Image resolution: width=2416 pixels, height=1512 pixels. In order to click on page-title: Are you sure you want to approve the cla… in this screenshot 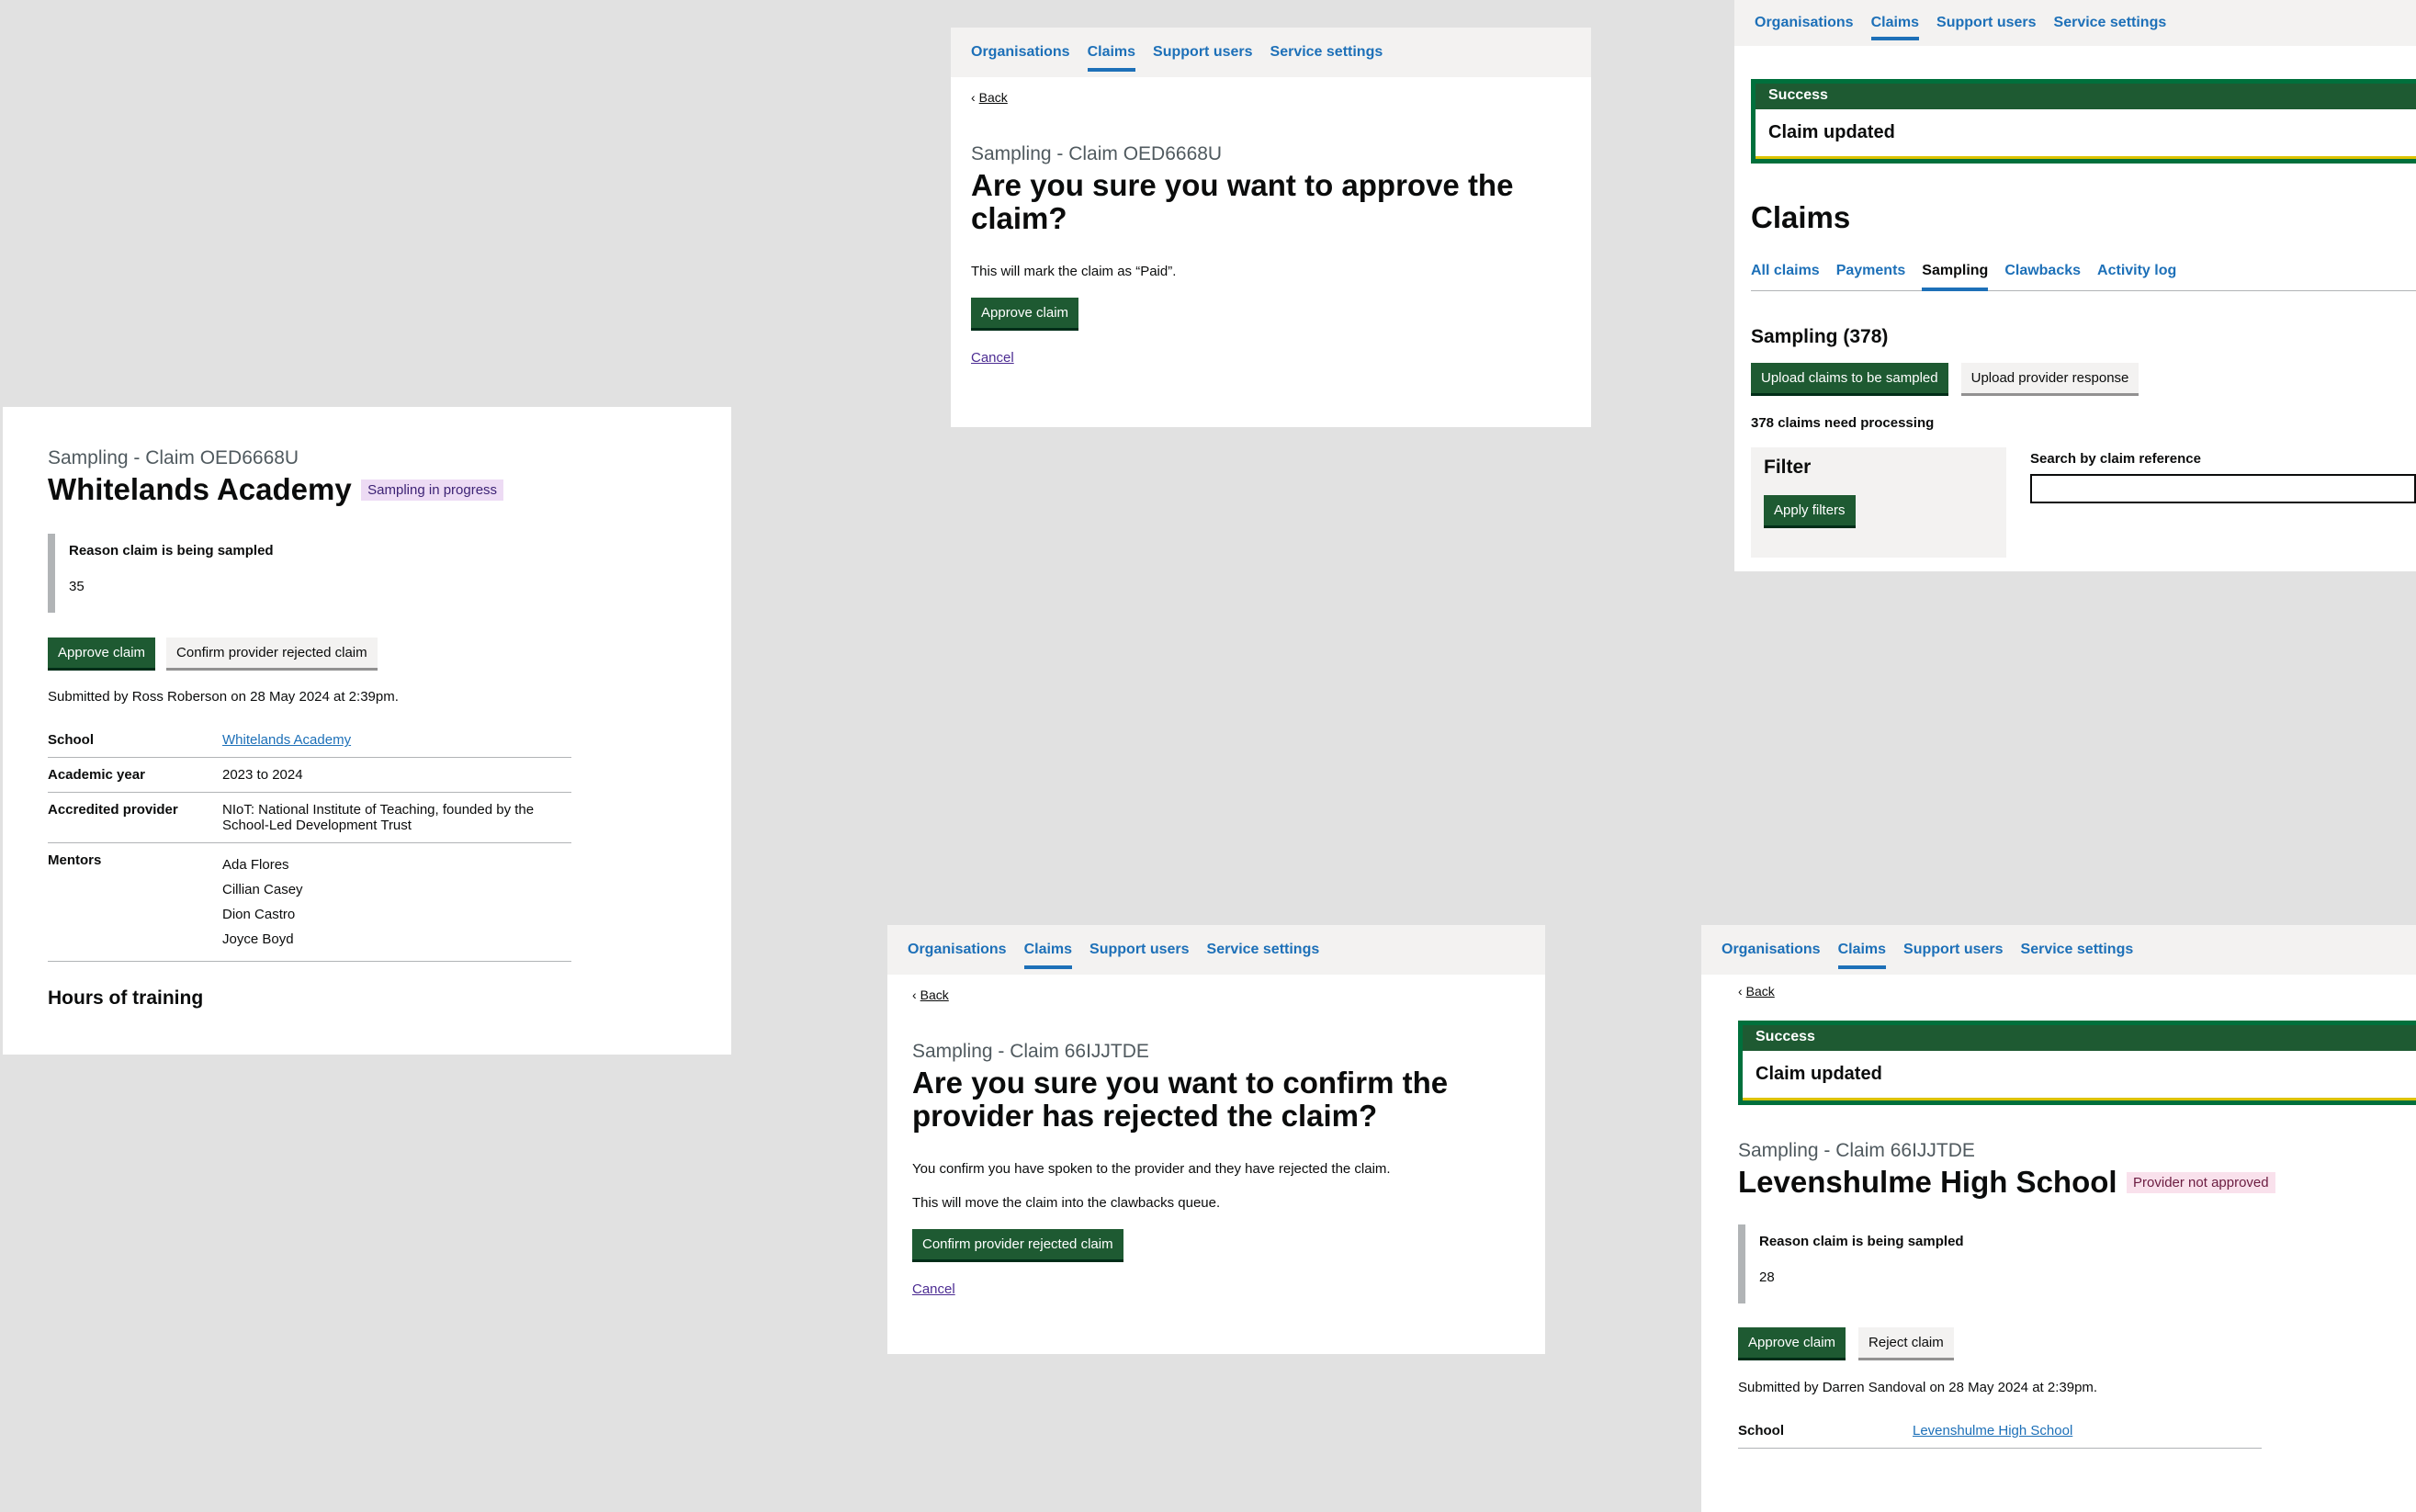, I will do `click(1242, 202)`.